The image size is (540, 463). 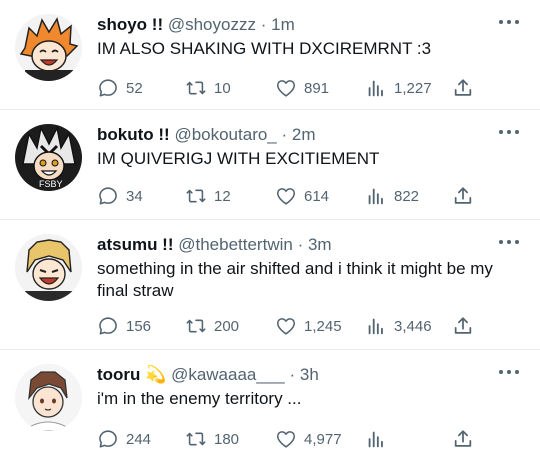 I want to click on action-bar: 34 12 614 822, so click(x=318, y=196).